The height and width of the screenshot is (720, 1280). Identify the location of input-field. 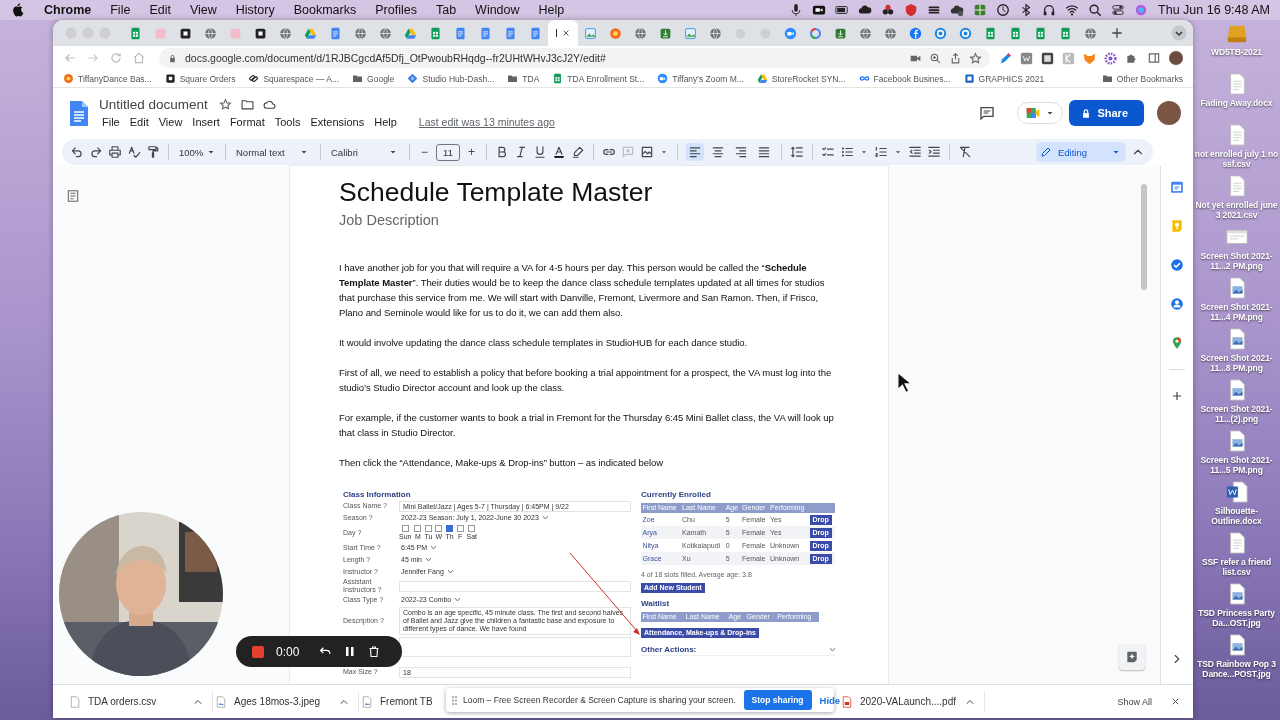
(515, 586).